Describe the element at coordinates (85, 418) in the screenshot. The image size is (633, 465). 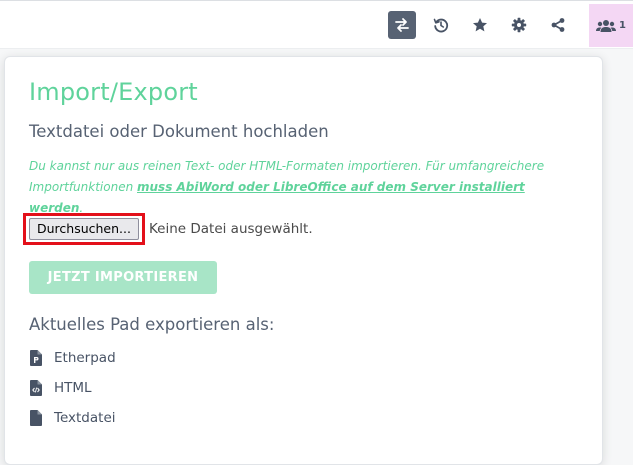
I see `export-textfile-label: Textdatei` at that location.